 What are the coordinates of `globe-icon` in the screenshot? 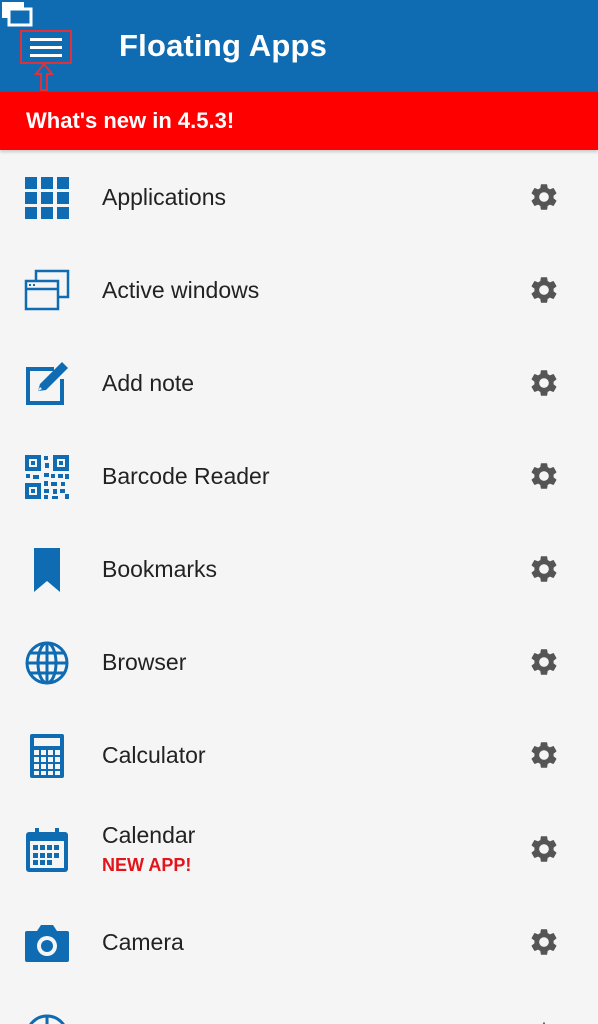 It's located at (47, 663).